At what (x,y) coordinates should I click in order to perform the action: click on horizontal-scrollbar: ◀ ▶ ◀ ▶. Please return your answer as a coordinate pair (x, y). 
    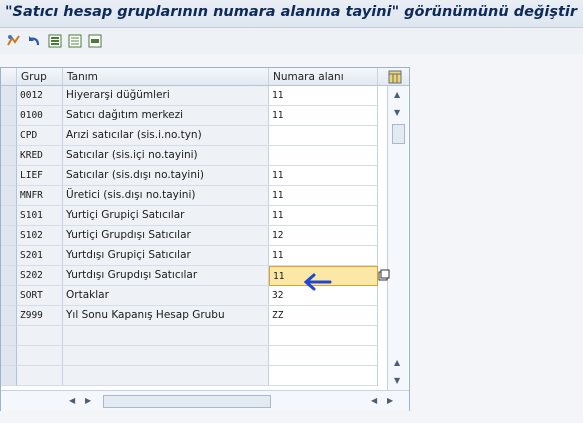
    Looking at the image, I should click on (205, 400).